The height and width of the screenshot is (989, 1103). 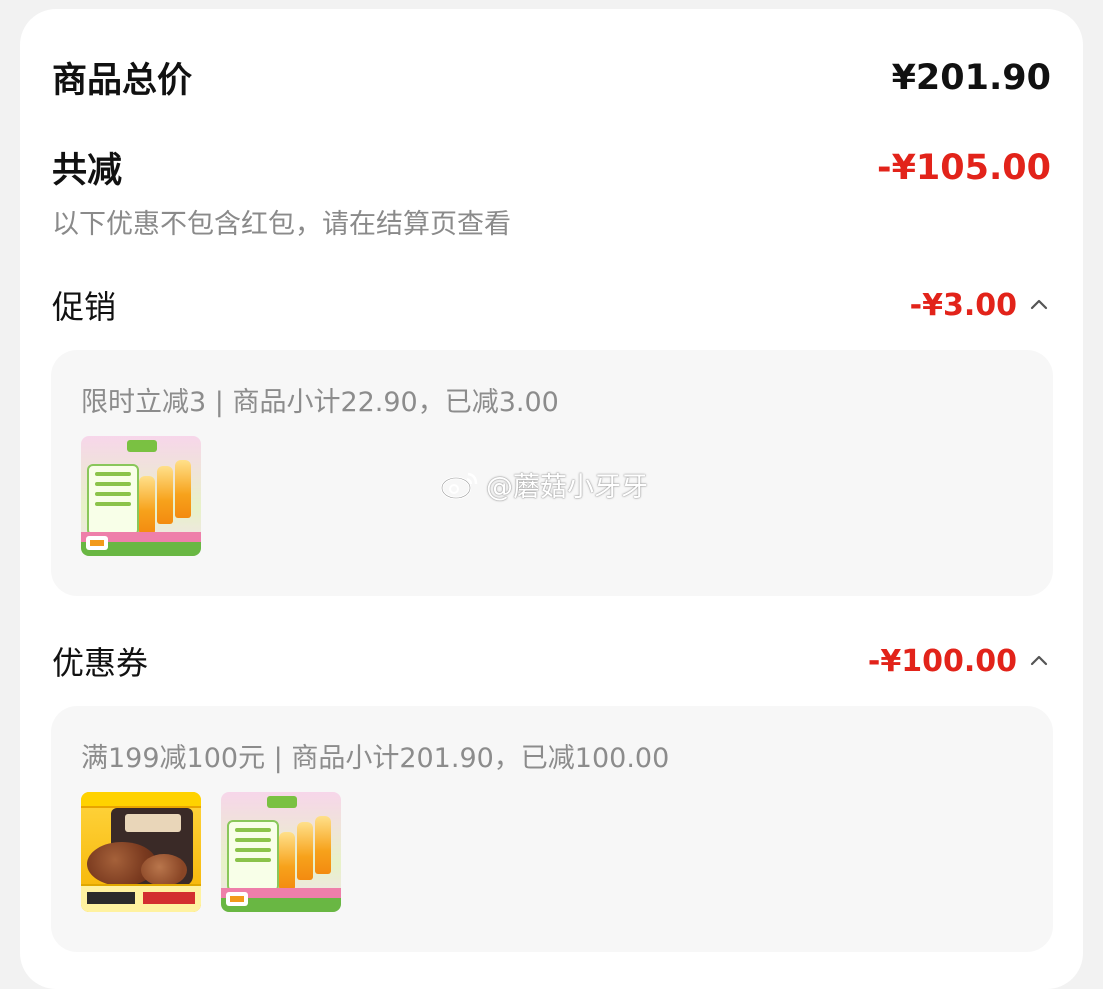 What do you see at coordinates (122, 81) in the screenshot?
I see `total-price-label: 商品总价` at bounding box center [122, 81].